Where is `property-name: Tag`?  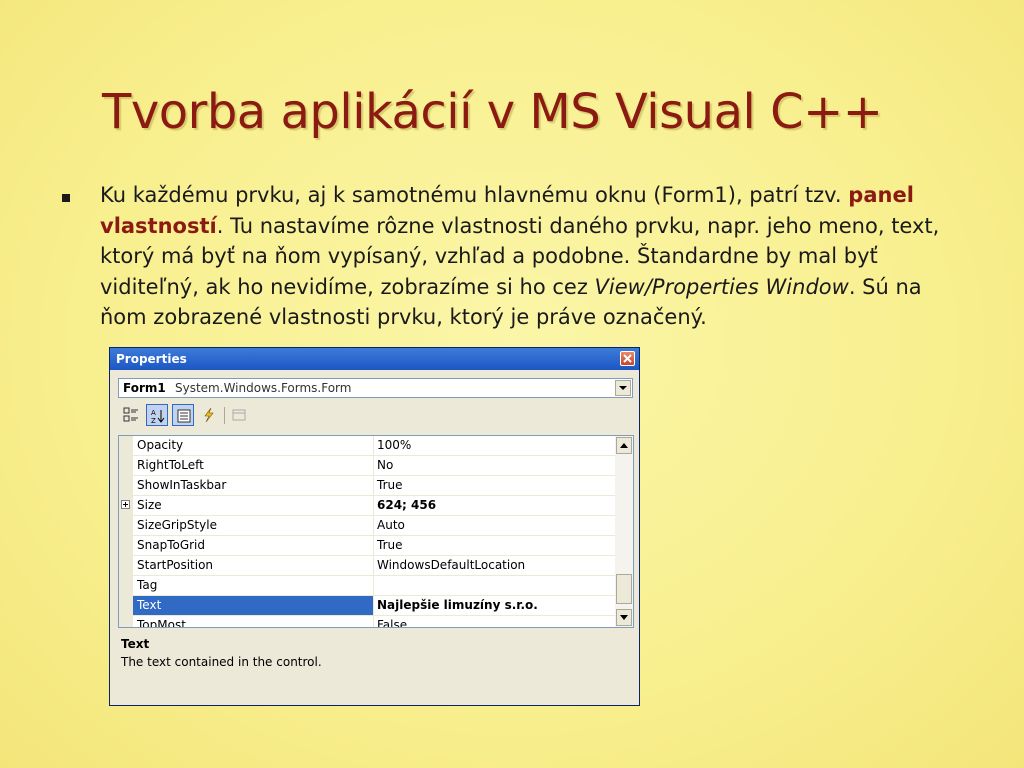
property-name: Tag is located at coordinates (253, 586).